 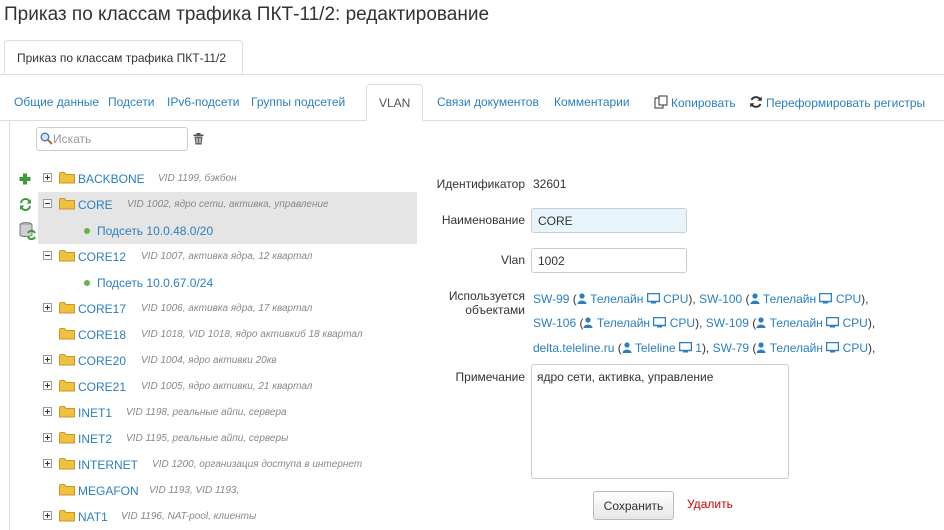 What do you see at coordinates (207, 438) in the screenshot?
I see `node-desc: VID 1195, реальные айпи, серверы` at bounding box center [207, 438].